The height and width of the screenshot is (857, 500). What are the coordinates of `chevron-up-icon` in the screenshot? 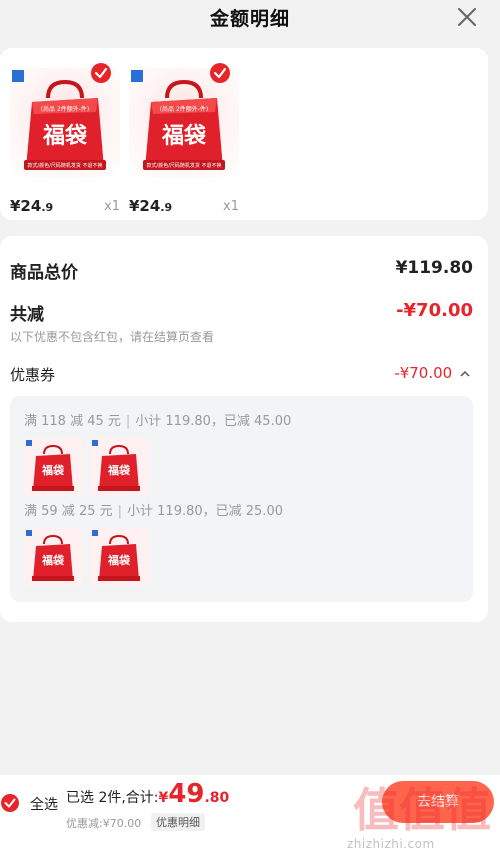 It's located at (465, 373).